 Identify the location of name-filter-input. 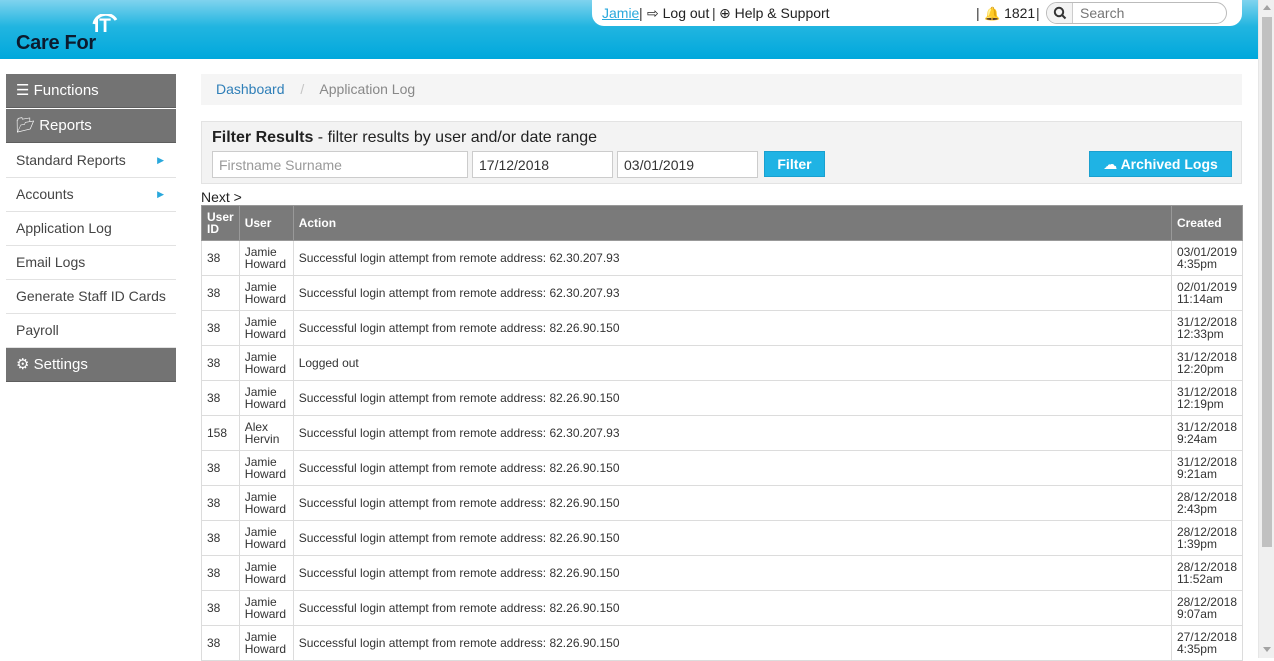
(340, 164).